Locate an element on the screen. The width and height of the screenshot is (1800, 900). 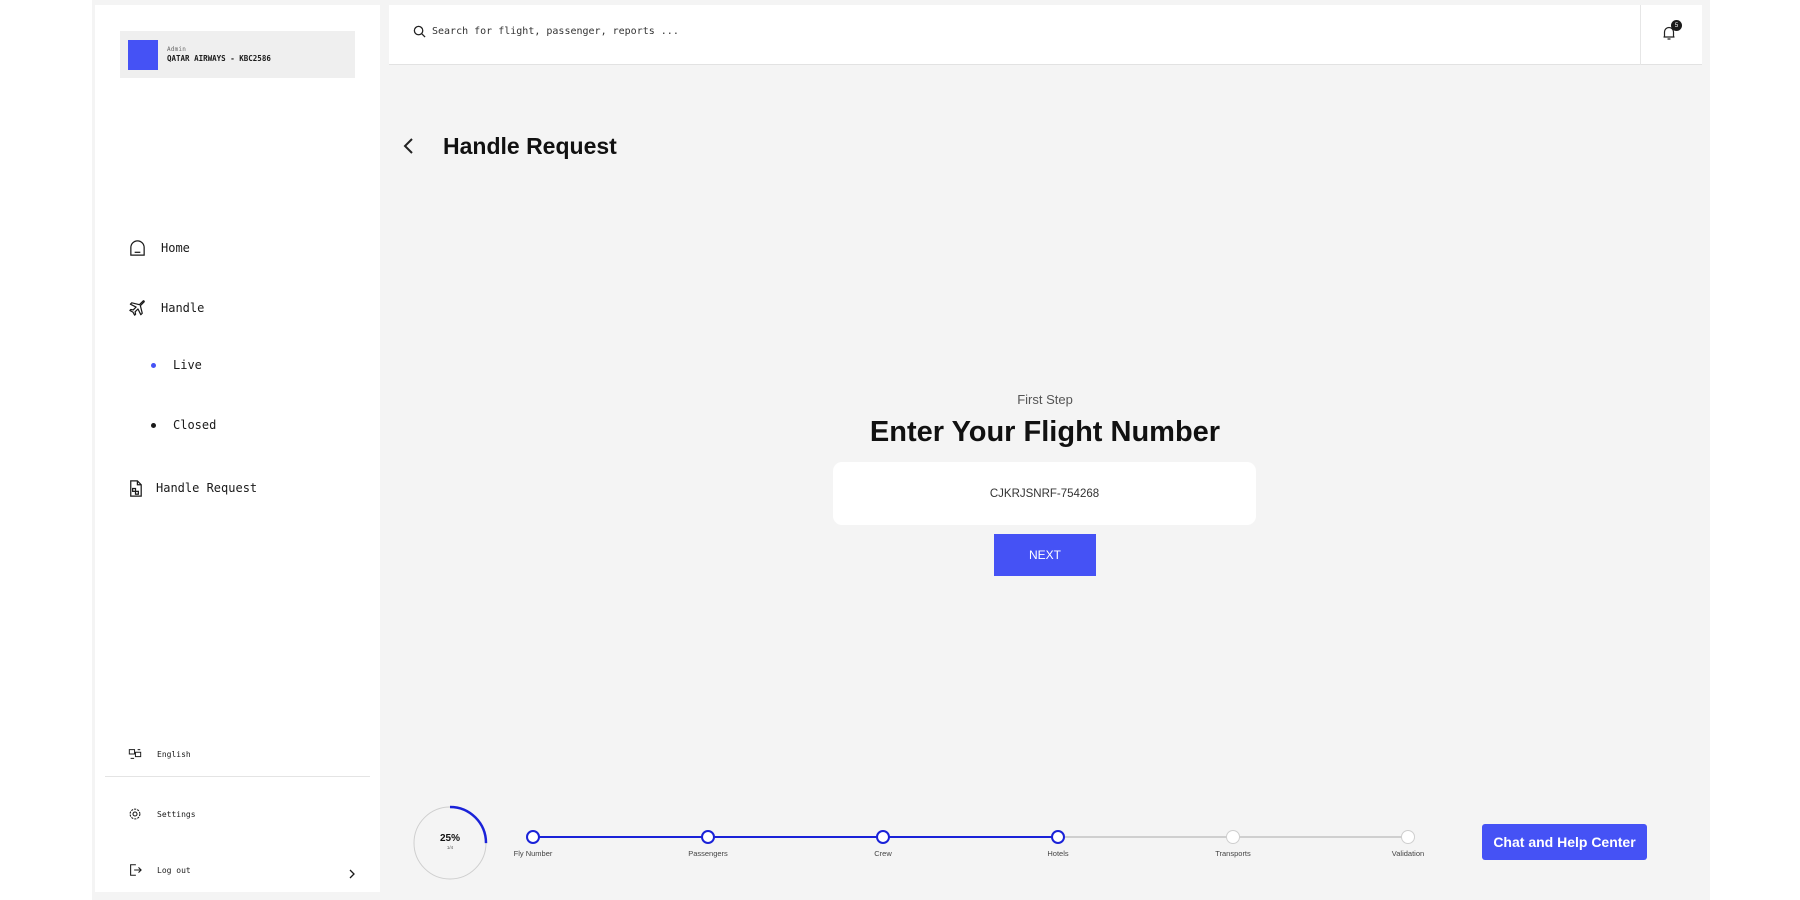
notification-badge: 5 is located at coordinates (1676, 25).